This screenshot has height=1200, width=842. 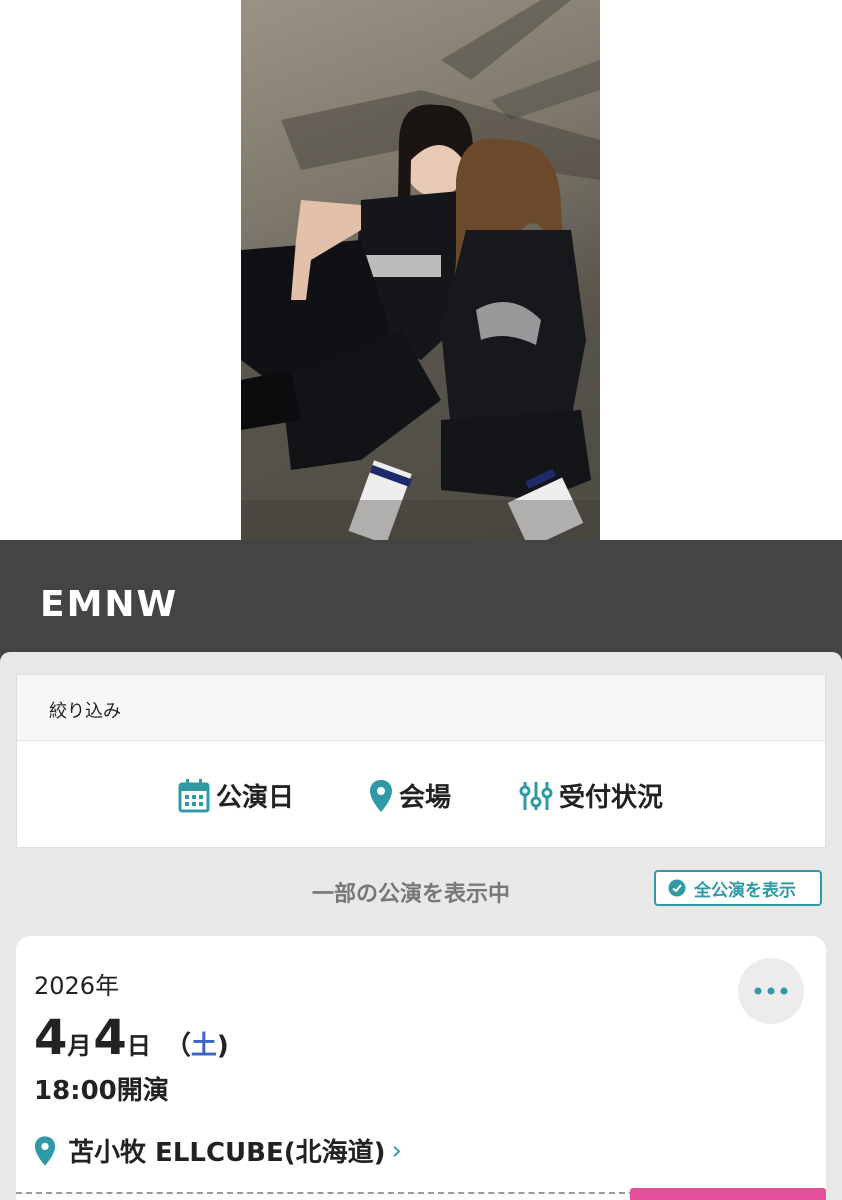 I want to click on filter-panel: 絞り込み 公演日 会場 受付状況, so click(x=421, y=761).